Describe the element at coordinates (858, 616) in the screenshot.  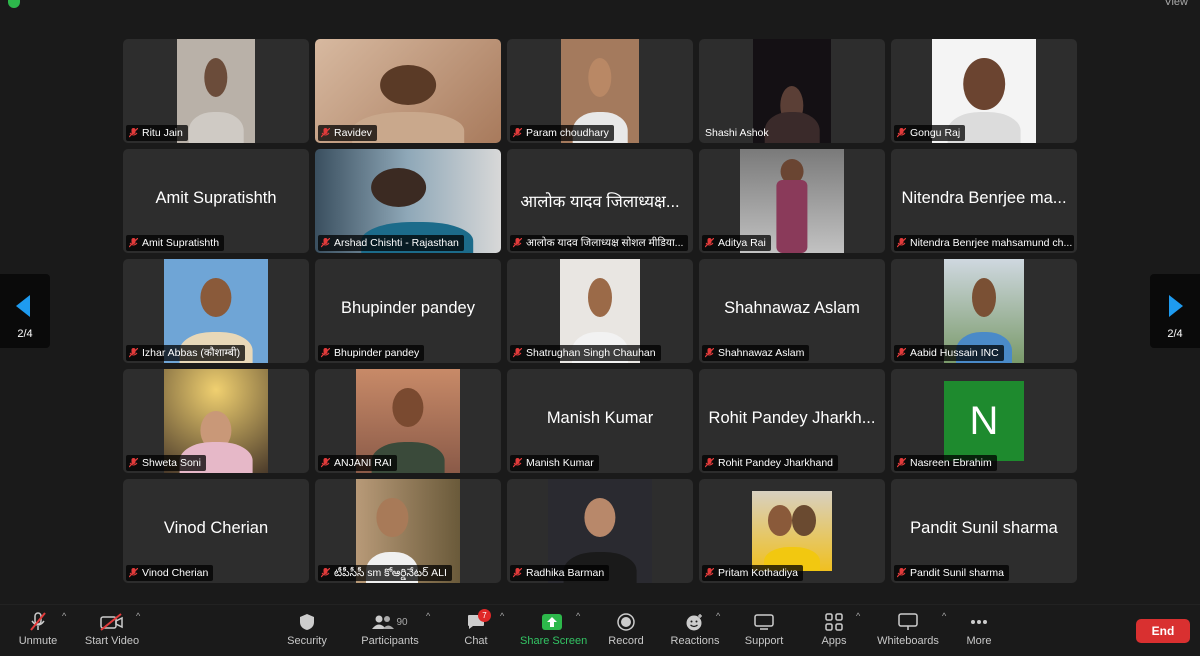
I see `apps-options-caret: ^` at that location.